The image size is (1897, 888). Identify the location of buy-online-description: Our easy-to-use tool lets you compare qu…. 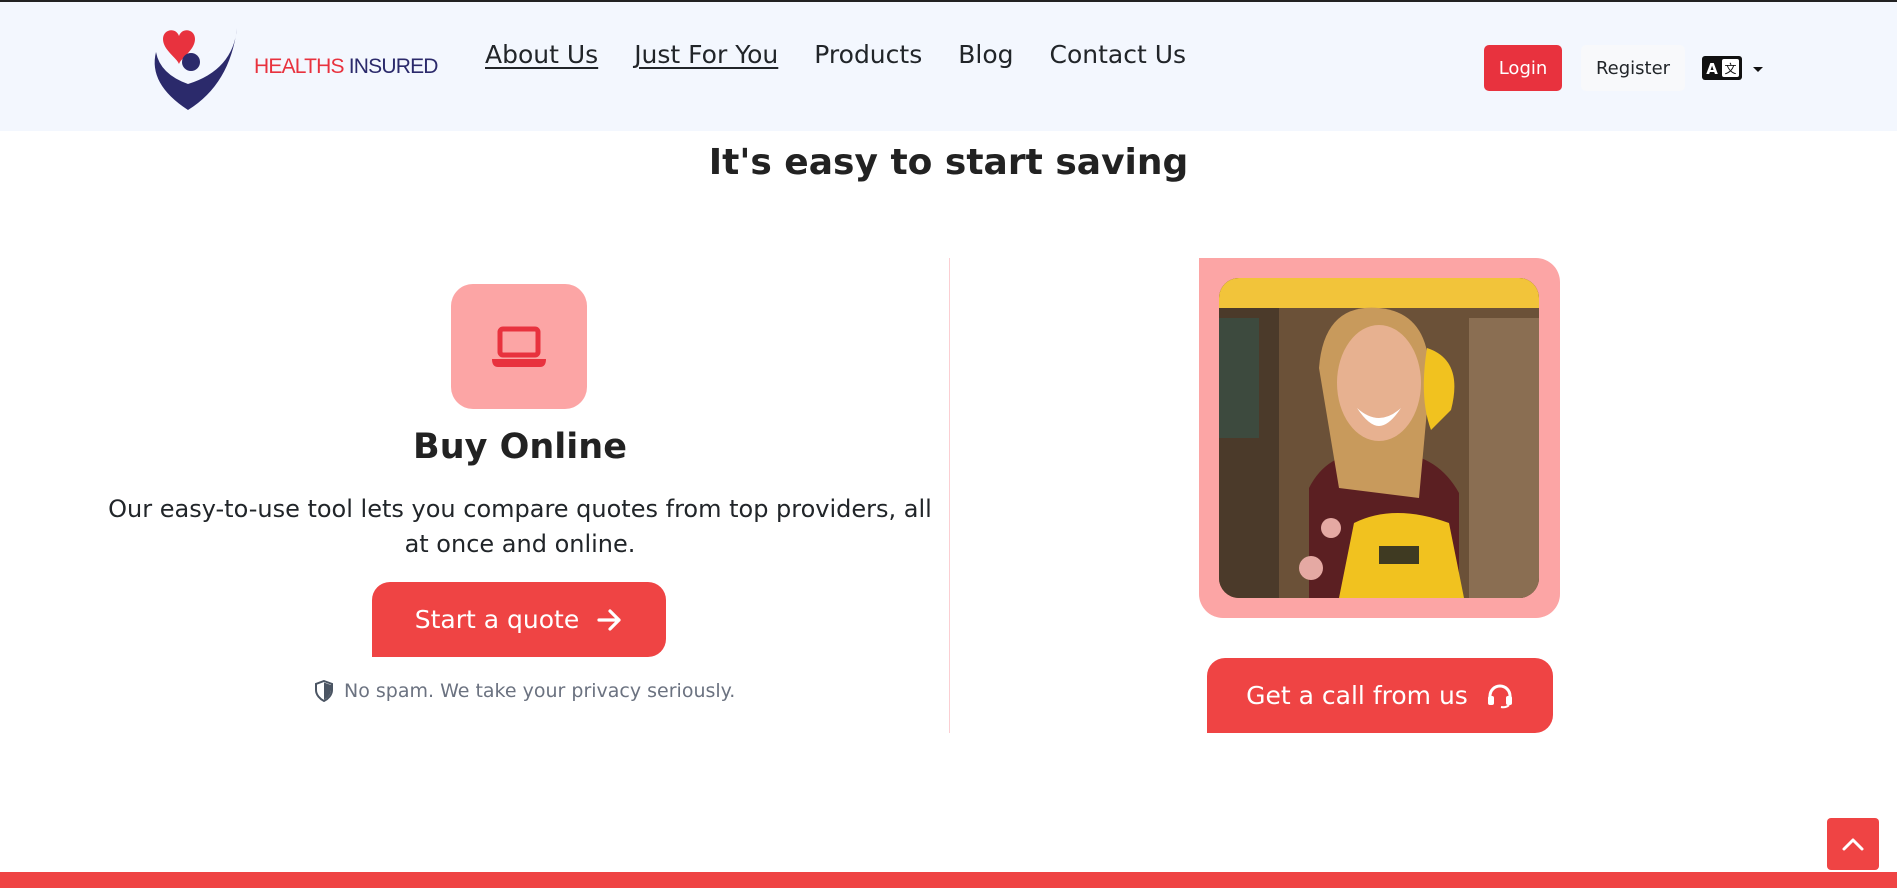
(520, 526).